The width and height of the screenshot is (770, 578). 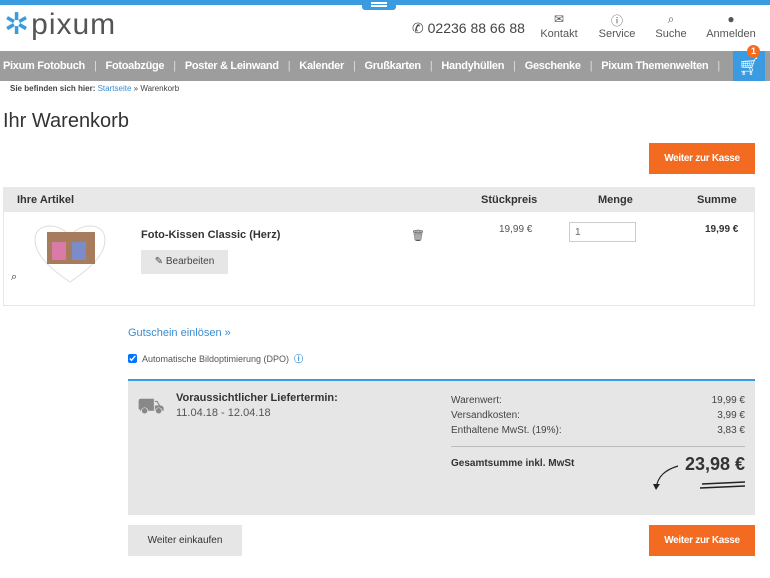 I want to click on checkout-button-top: Weiter zur Kasse, so click(x=702, y=158).